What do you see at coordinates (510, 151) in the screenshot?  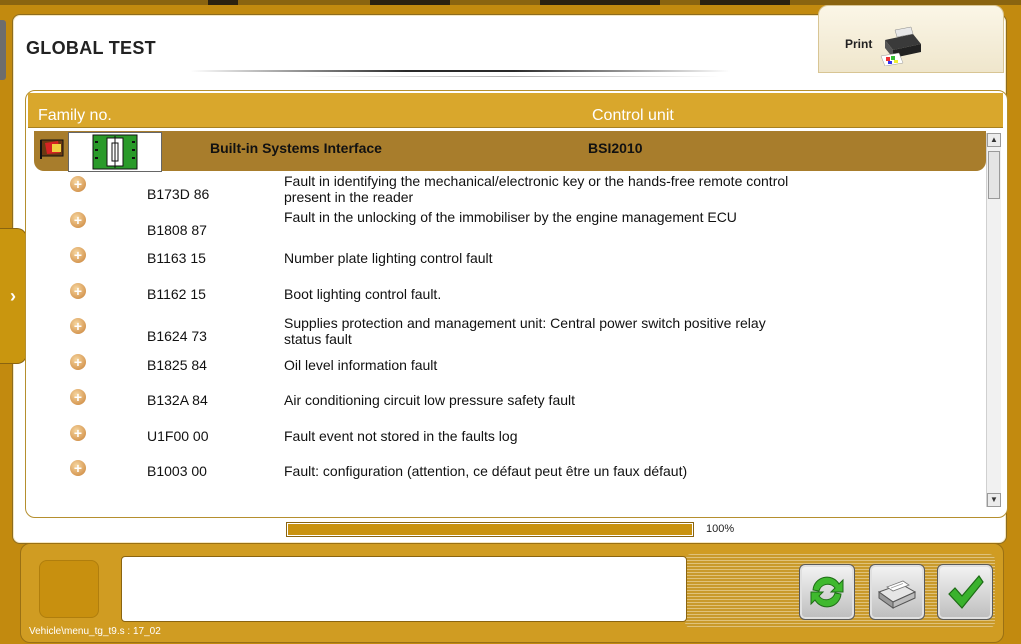 I see `group-row: Built-in Systems Interface BSI2010` at bounding box center [510, 151].